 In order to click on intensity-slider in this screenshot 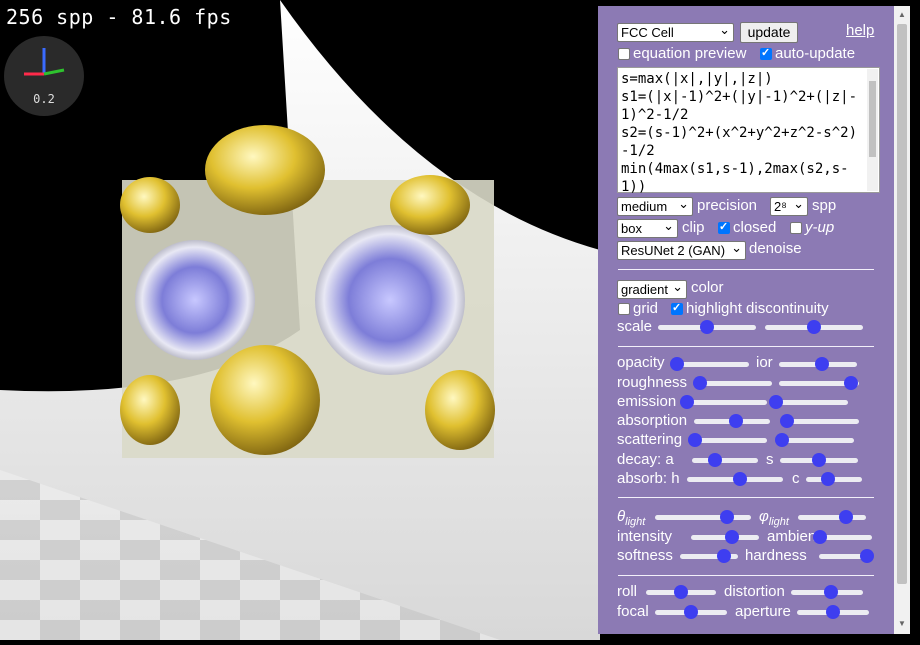, I will do `click(725, 537)`.